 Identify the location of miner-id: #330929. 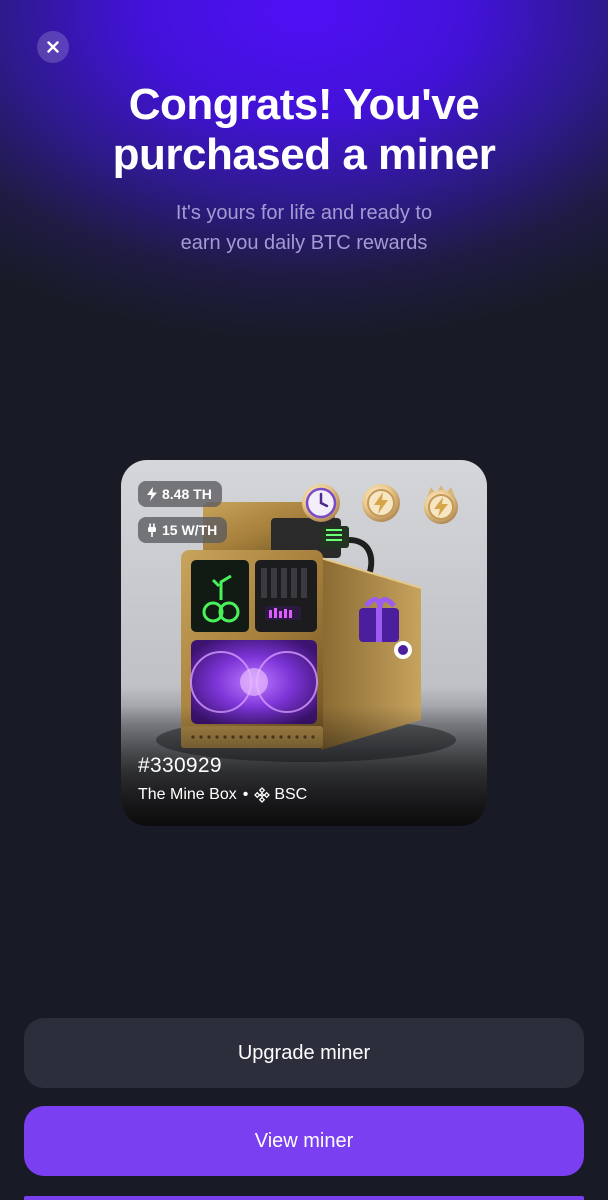
(180, 765).